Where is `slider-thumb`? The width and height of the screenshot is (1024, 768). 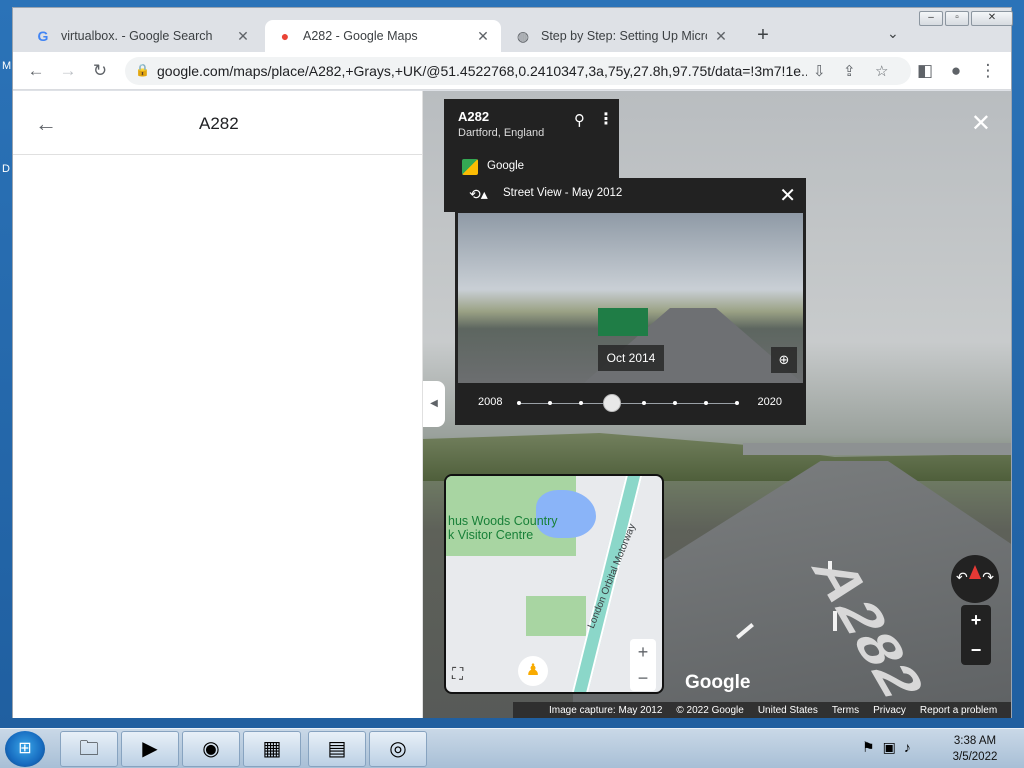
slider-thumb is located at coordinates (612, 403).